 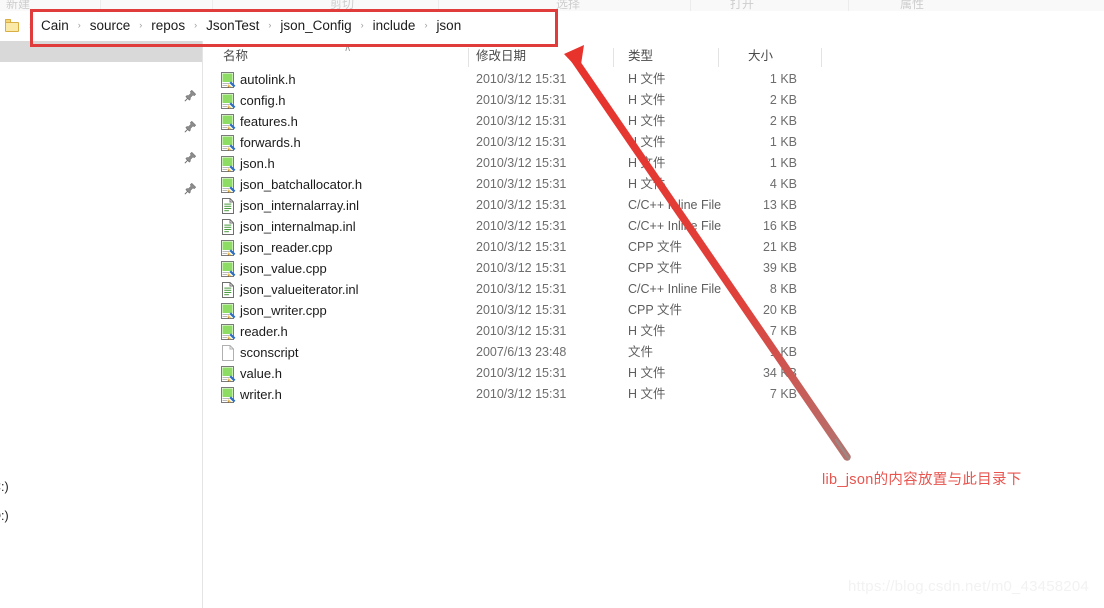 What do you see at coordinates (30, 25) in the screenshot?
I see `breadcrumb-lead-chevron-icon: ›` at bounding box center [30, 25].